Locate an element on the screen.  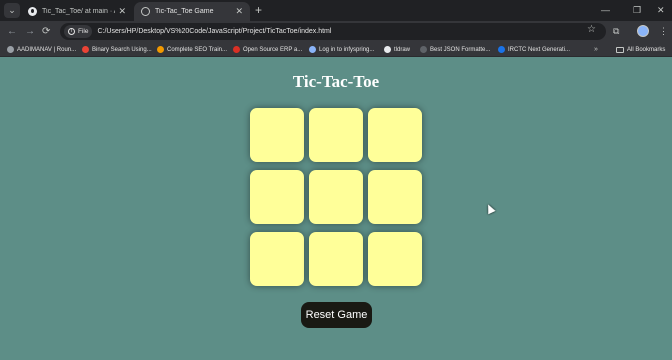
maximize-icon: ❐ is located at coordinates (637, 10).